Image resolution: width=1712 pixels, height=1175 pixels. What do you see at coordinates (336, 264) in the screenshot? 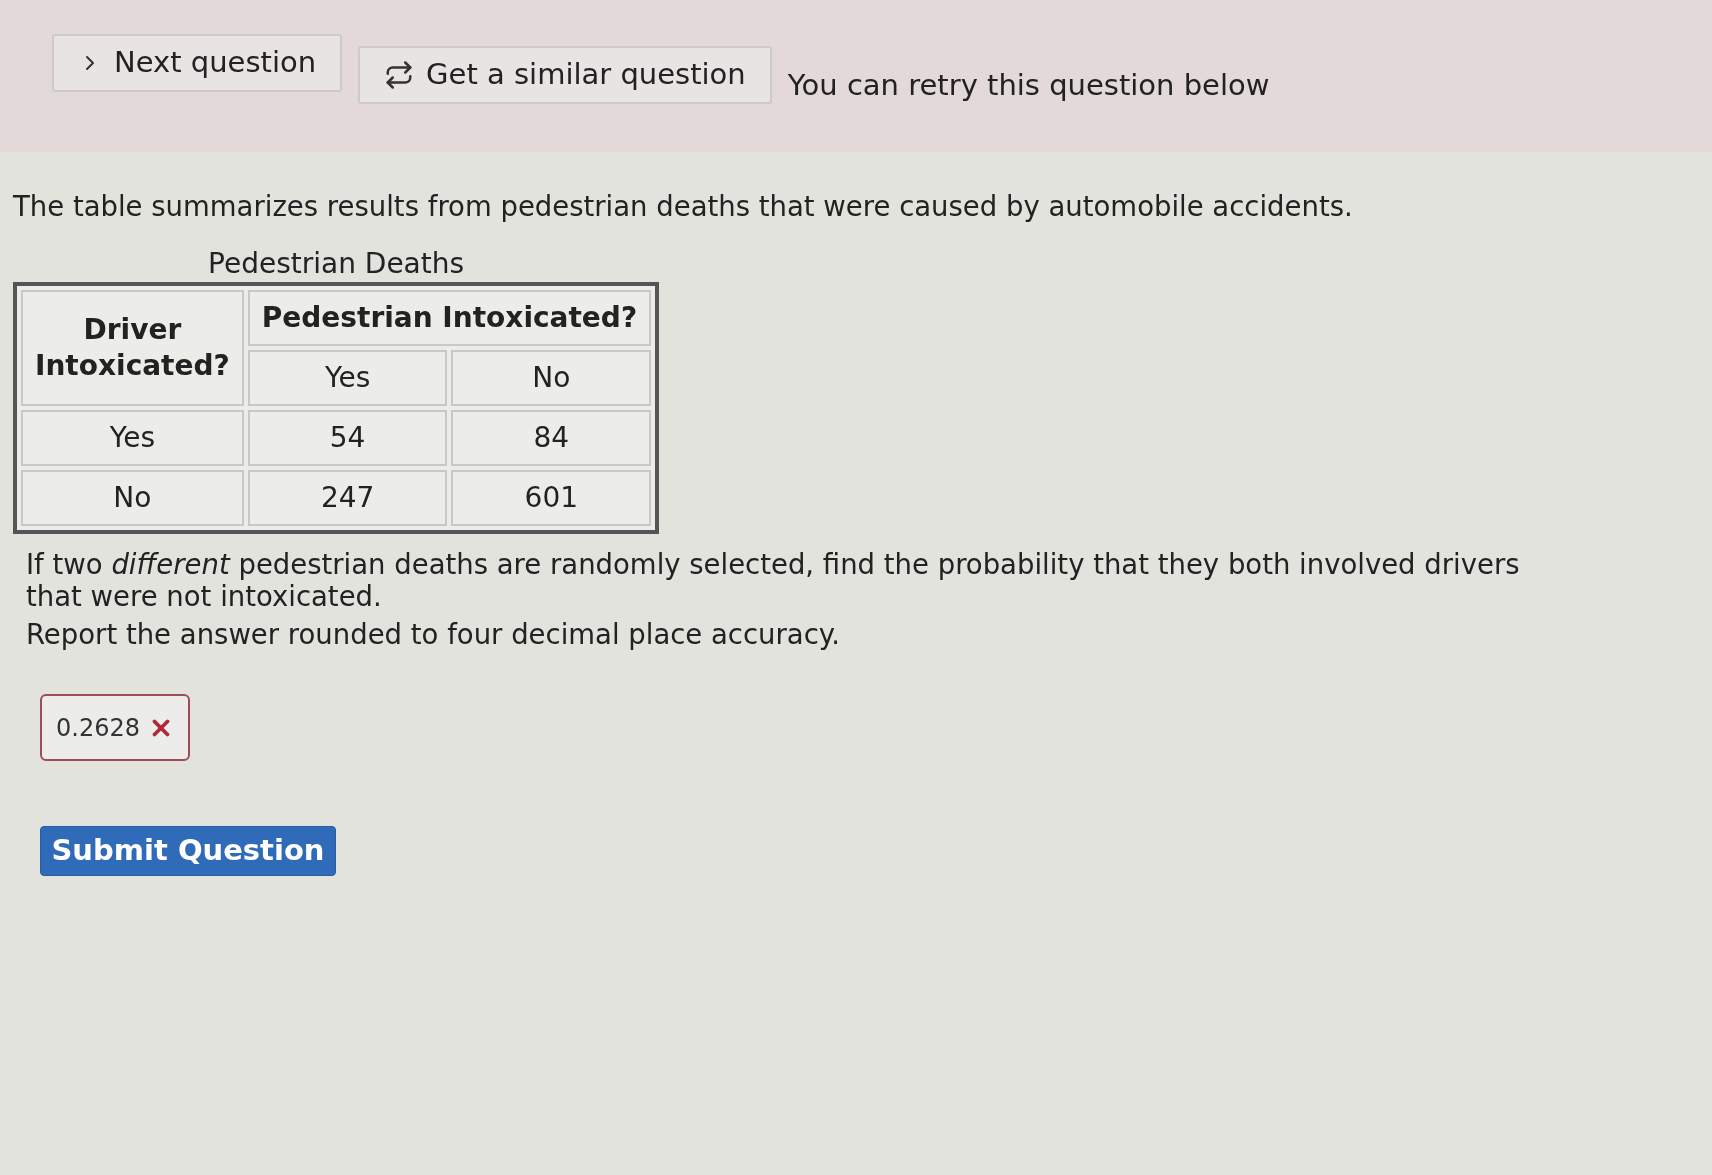
I see `table-caption: Pedestrian Deaths` at bounding box center [336, 264].